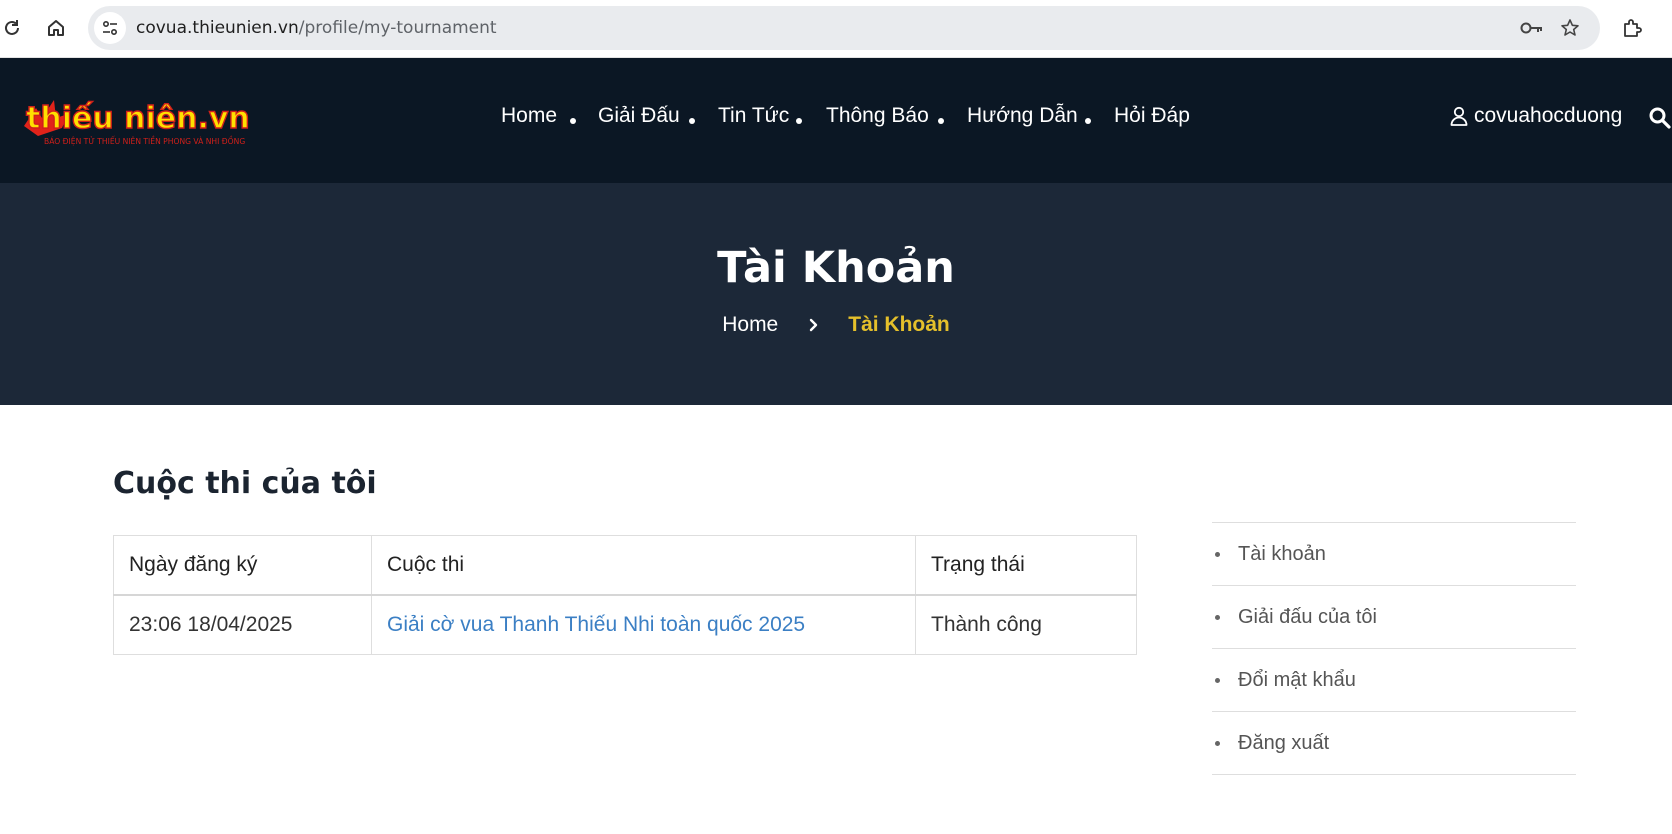  I want to click on home-icon, so click(56, 28).